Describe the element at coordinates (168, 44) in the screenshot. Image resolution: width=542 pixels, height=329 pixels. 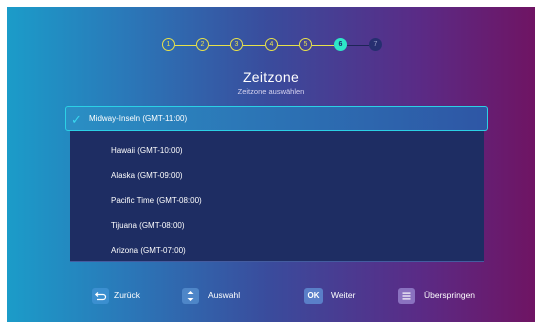
I see `step-1: 1` at that location.